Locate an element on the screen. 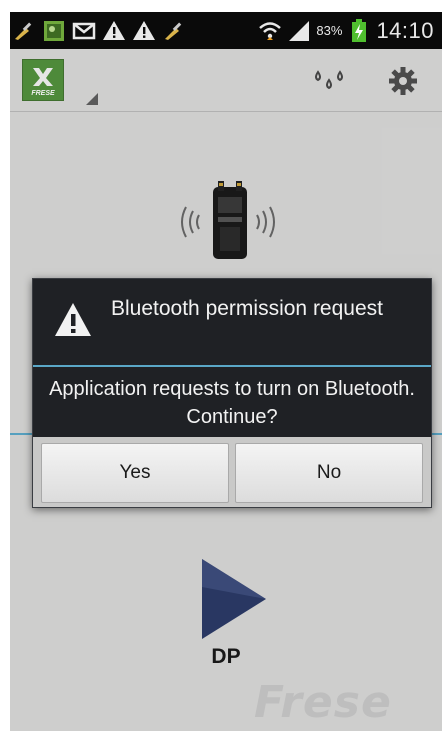  action-bar: FRESE is located at coordinates (226, 80).